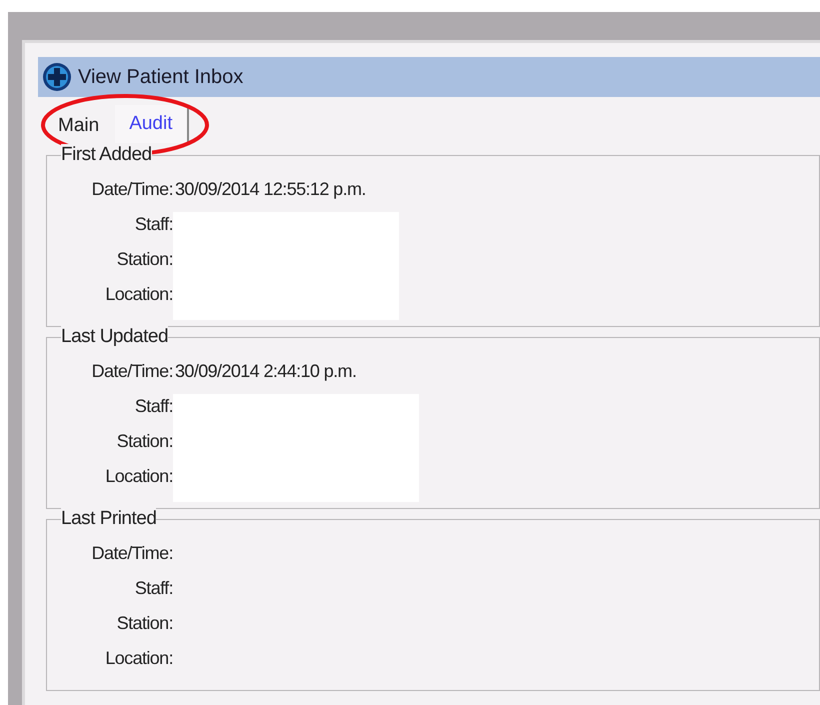 The width and height of the screenshot is (820, 705). What do you see at coordinates (57, 77) in the screenshot?
I see `app-icon` at bounding box center [57, 77].